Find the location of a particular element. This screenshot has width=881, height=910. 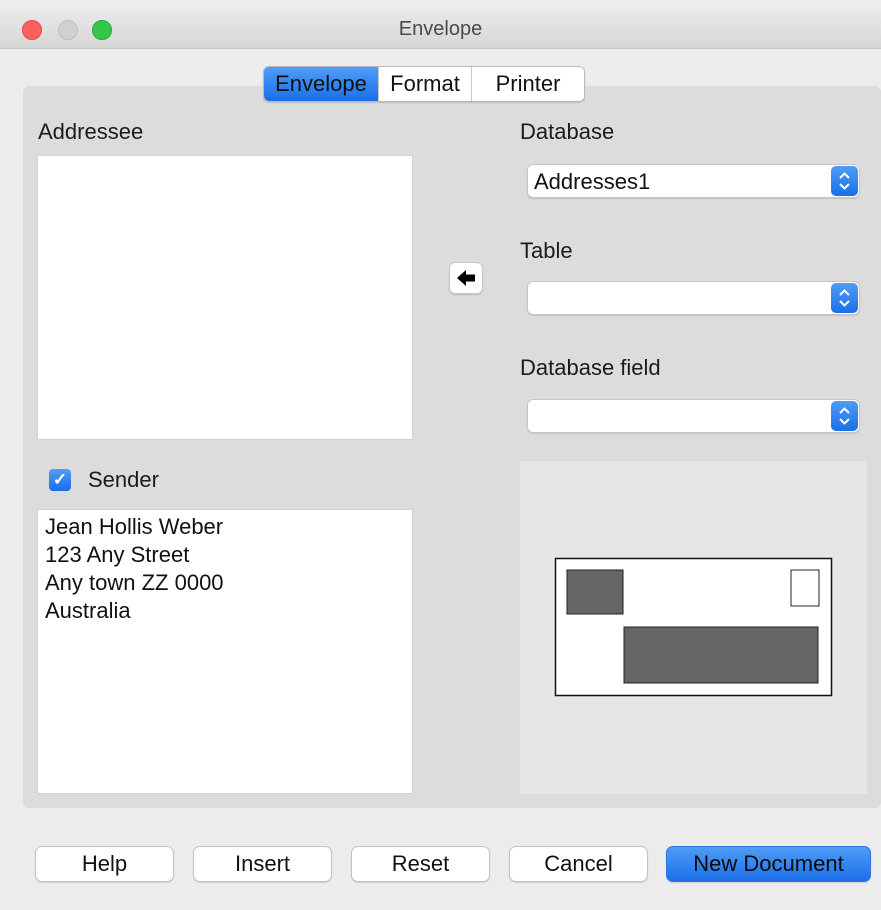

table-chevron-icon is located at coordinates (844, 298).